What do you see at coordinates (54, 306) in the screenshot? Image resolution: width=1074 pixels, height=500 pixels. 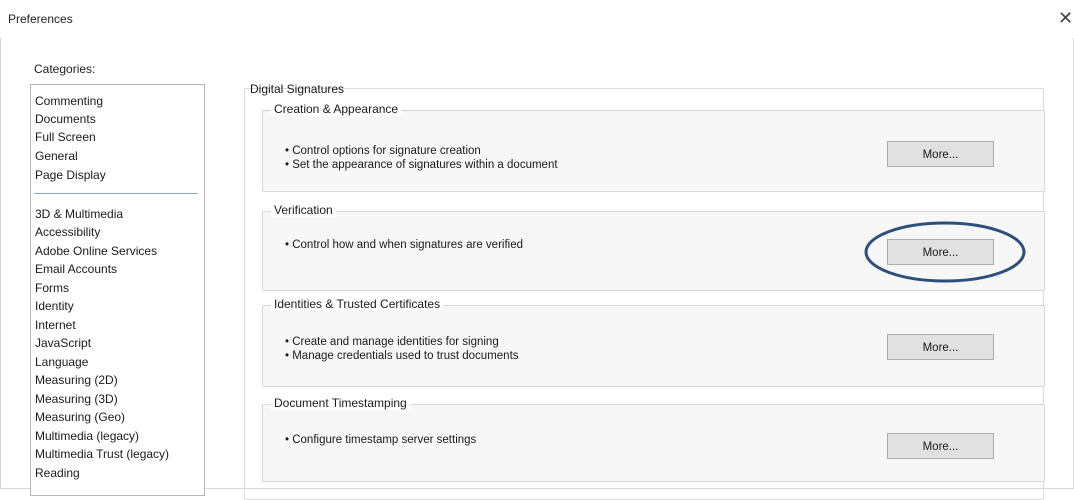 I see `category-item-identity: Identity` at bounding box center [54, 306].